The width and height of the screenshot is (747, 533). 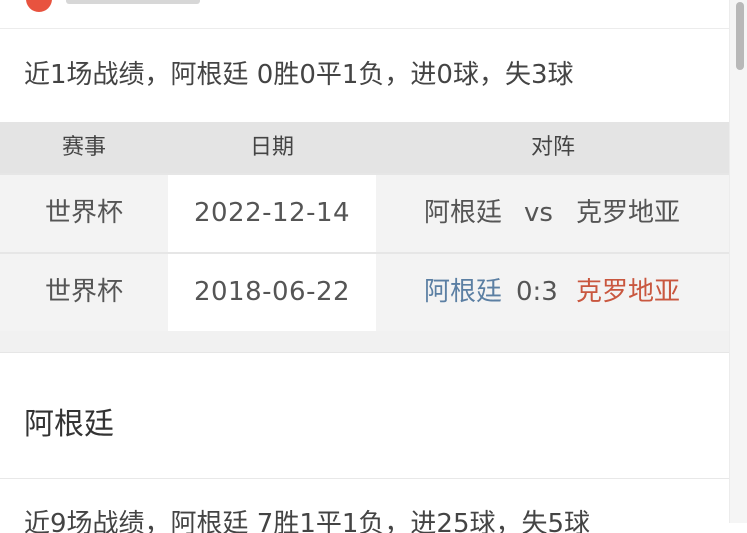 What do you see at coordinates (740, 36) in the screenshot?
I see `scrollbar-thumb` at bounding box center [740, 36].